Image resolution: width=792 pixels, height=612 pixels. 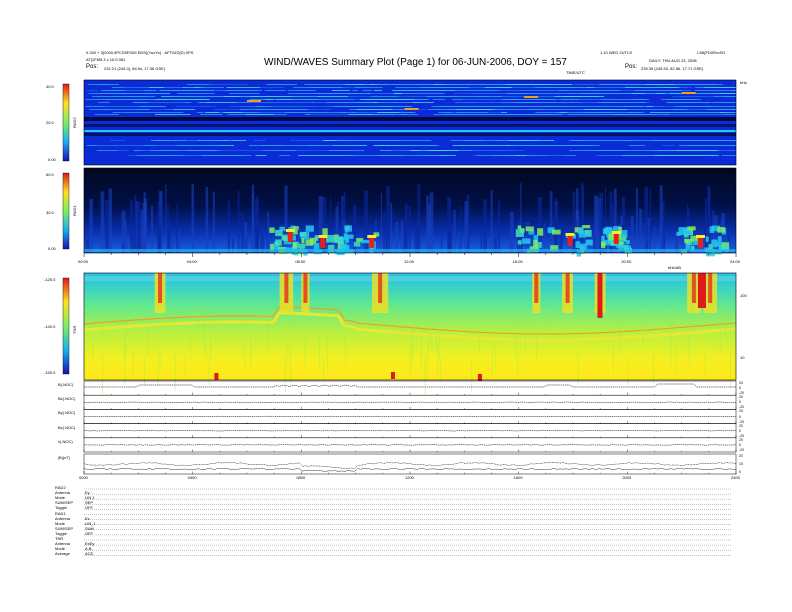 What do you see at coordinates (517, 261) in the screenshot?
I see `time-tick-label: 16:00` at bounding box center [517, 261].